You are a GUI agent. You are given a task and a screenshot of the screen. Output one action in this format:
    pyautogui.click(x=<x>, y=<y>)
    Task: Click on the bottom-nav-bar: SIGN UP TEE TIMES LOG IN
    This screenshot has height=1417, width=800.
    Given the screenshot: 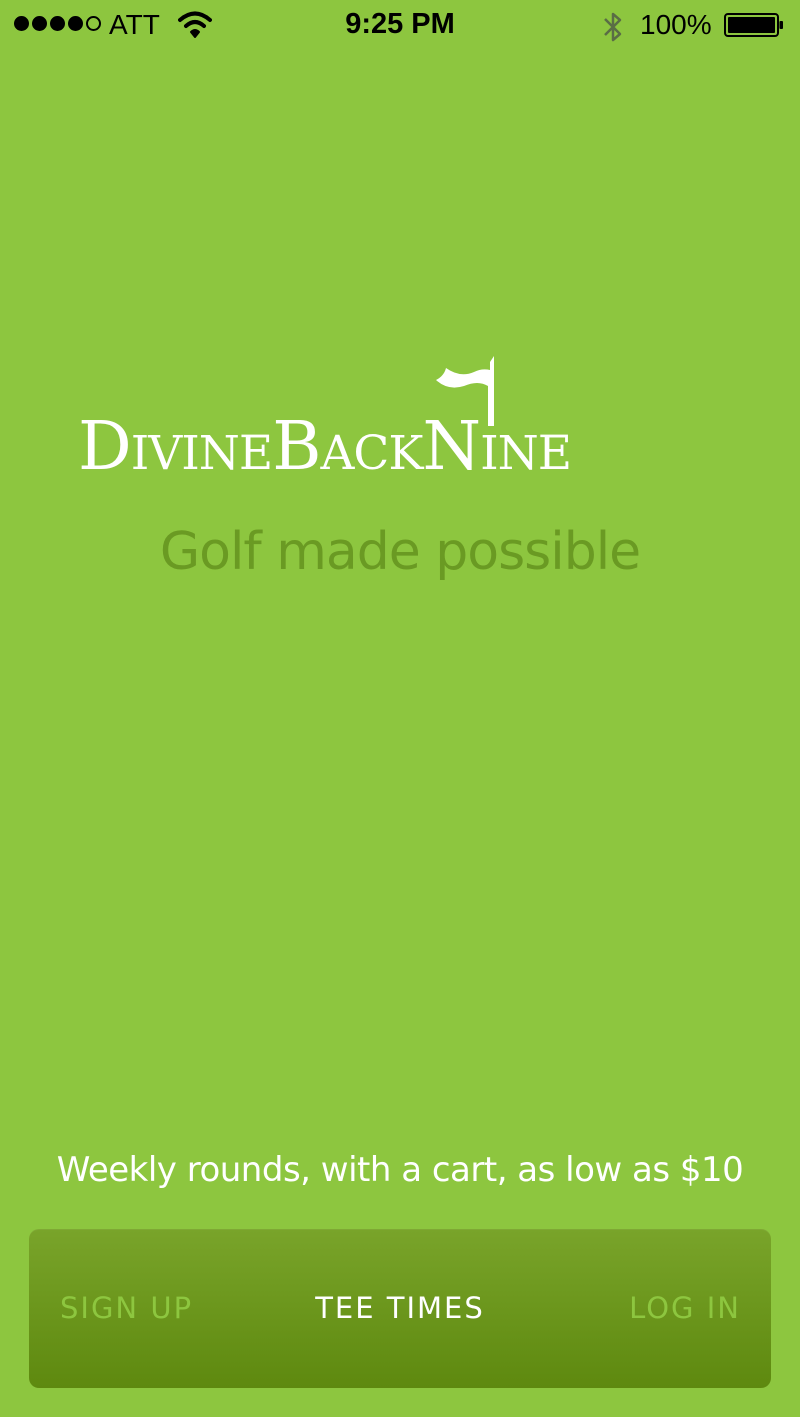 What is the action you would take?
    pyautogui.click(x=400, y=1308)
    